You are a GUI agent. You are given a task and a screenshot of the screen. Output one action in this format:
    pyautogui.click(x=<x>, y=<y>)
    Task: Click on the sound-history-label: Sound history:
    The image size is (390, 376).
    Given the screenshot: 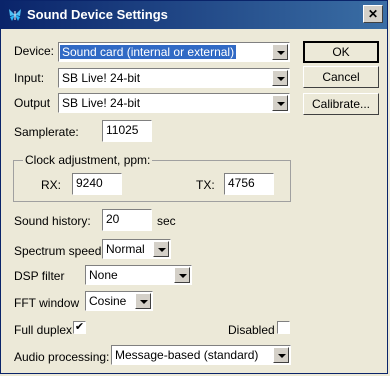 What is the action you would take?
    pyautogui.click(x=52, y=221)
    